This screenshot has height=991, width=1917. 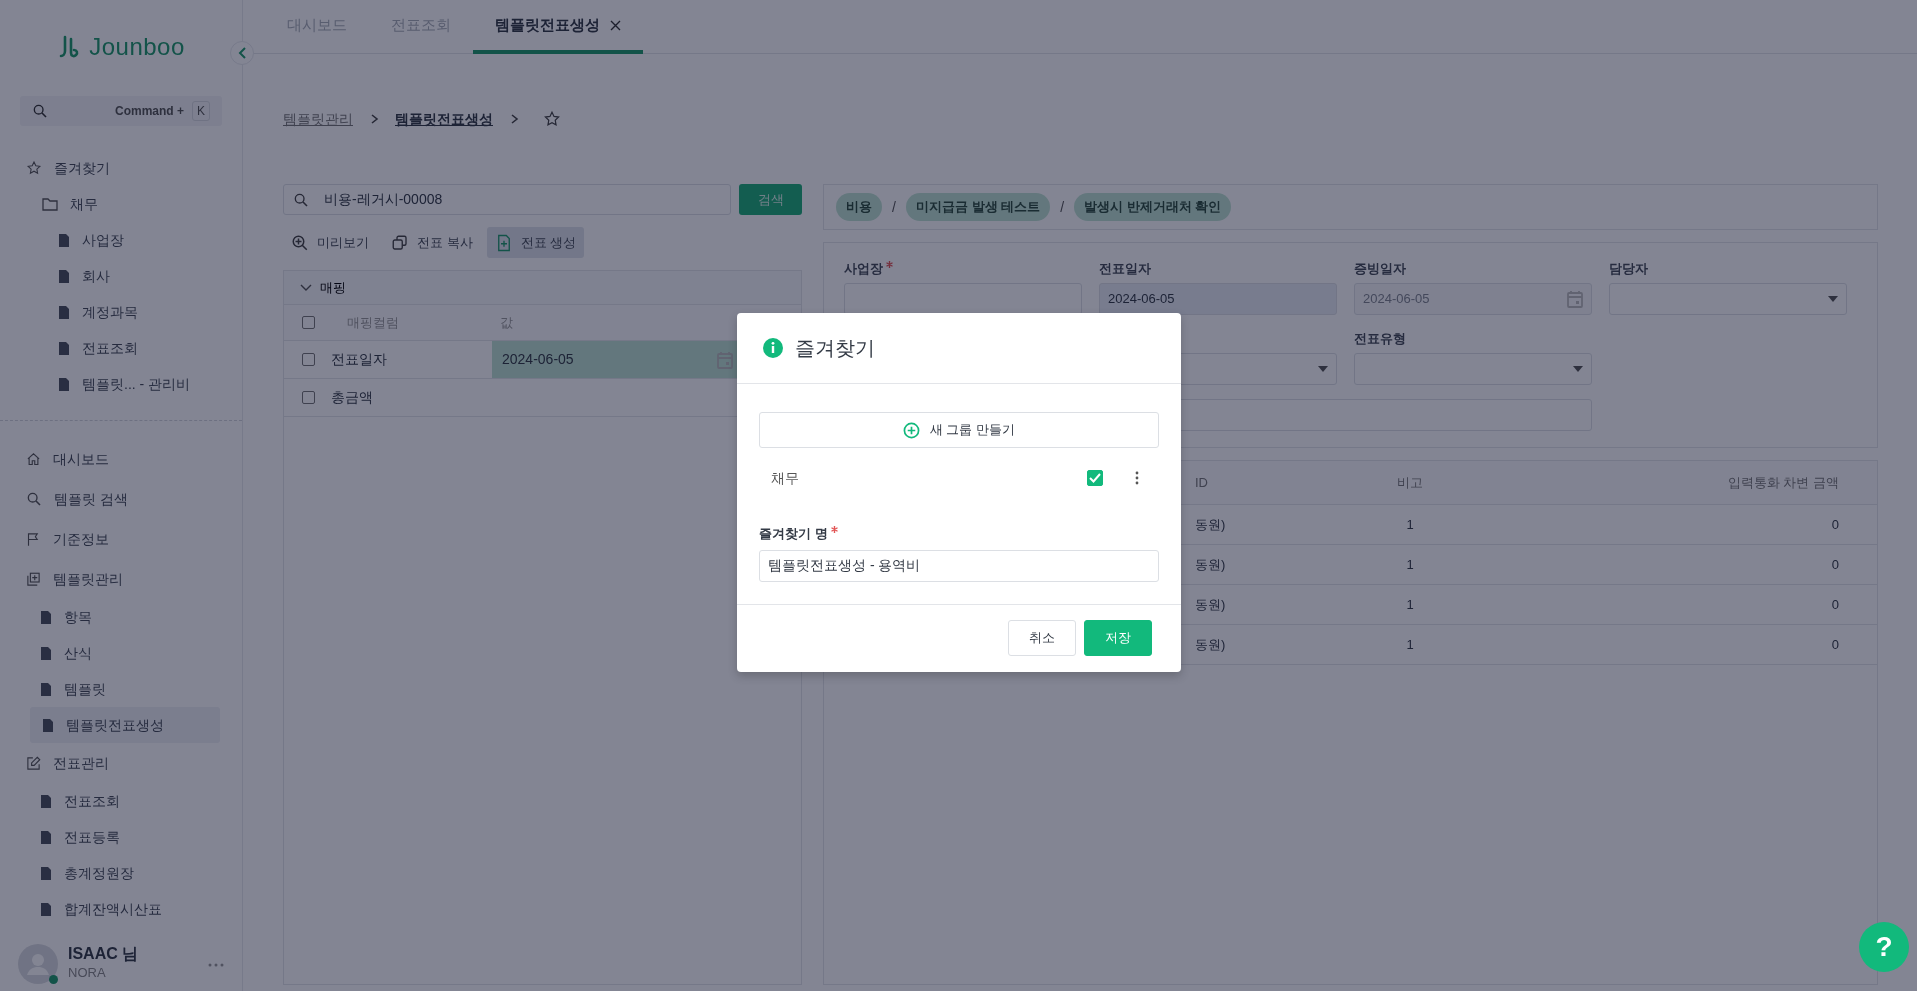 What do you see at coordinates (1201, 482) in the screenshot?
I see `column-header: ID` at bounding box center [1201, 482].